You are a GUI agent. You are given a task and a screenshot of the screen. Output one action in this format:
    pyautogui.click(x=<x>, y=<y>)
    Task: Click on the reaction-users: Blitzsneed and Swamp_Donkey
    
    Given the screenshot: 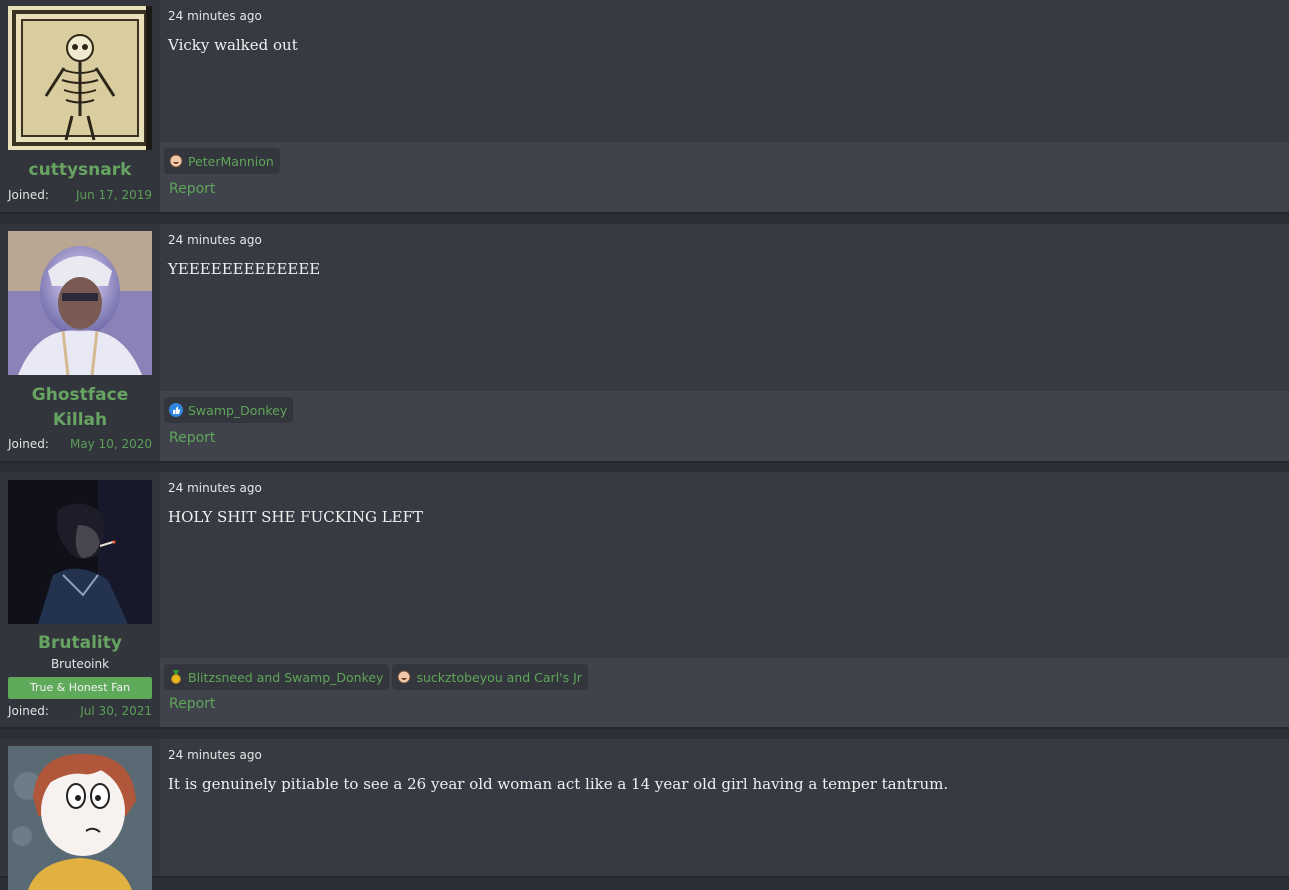 What is the action you would take?
    pyautogui.click(x=286, y=677)
    